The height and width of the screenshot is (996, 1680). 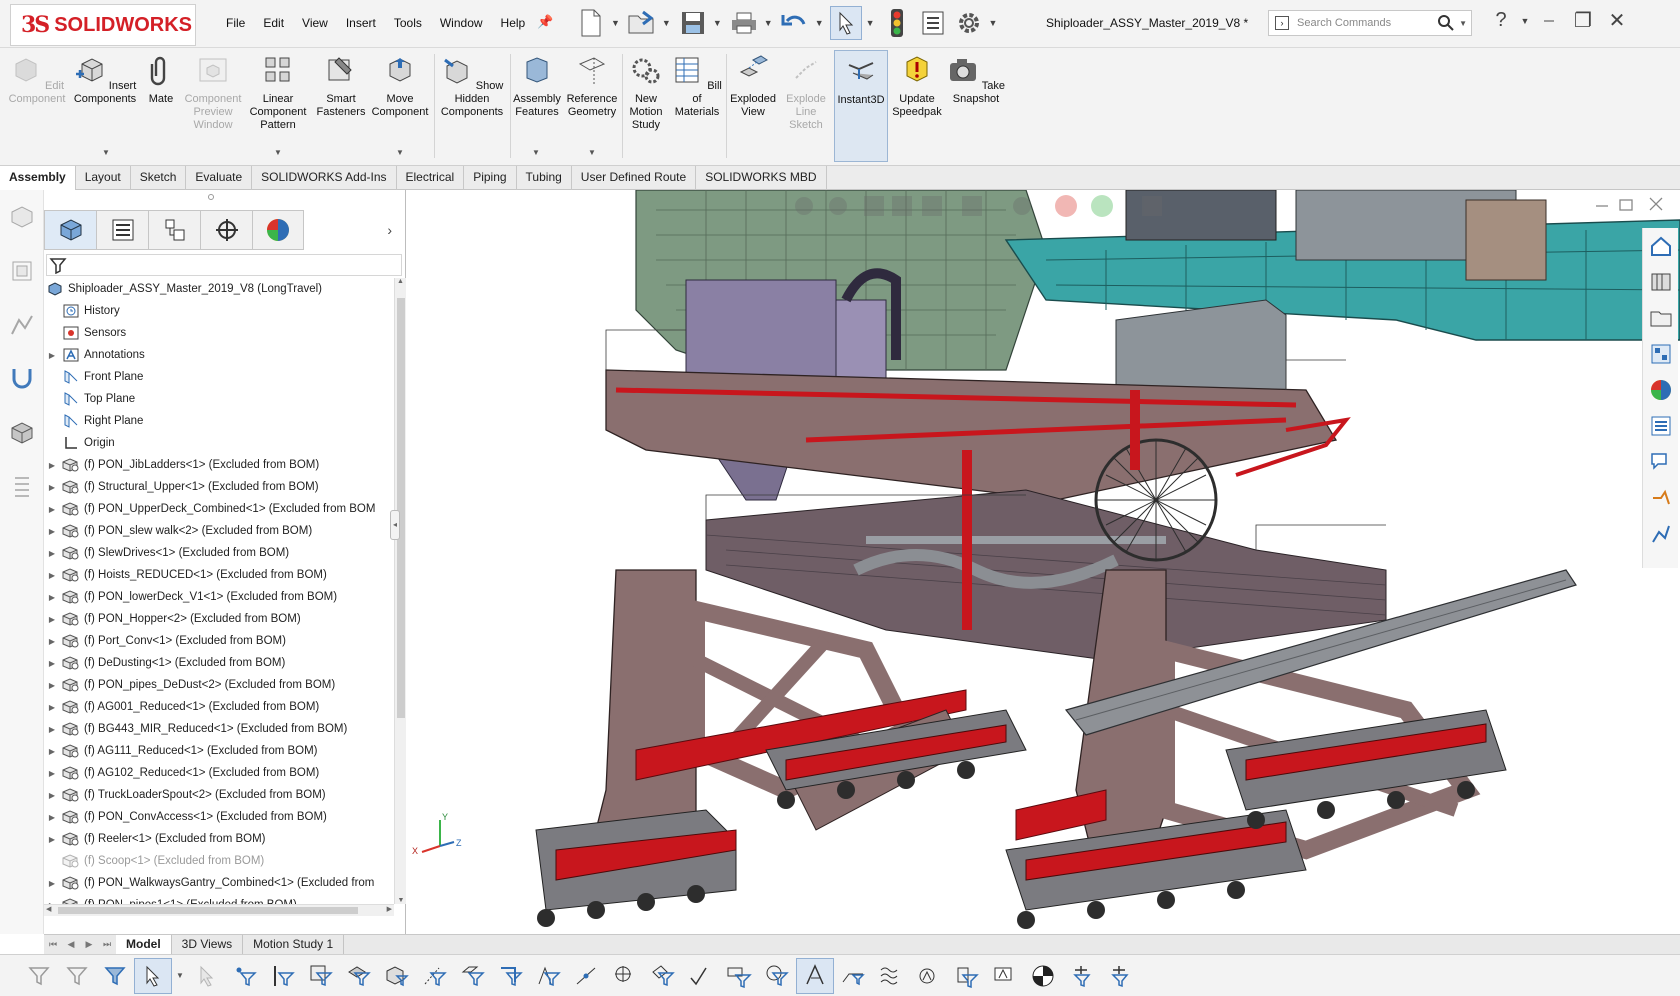 I want to click on save-dropdown-icon: ▼, so click(x=717, y=23).